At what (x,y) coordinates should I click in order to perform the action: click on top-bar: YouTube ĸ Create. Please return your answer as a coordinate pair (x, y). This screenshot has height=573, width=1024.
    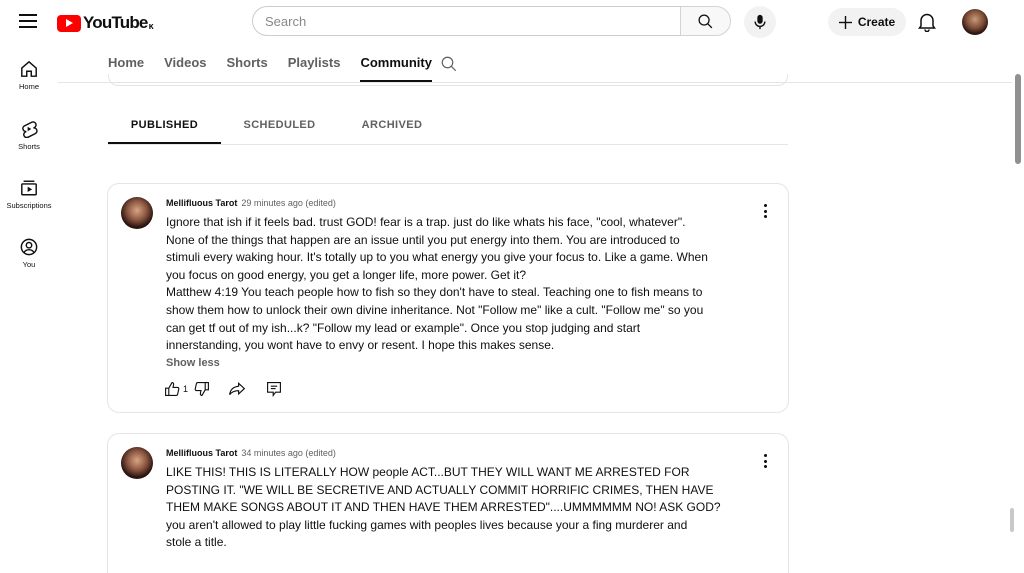
    Looking at the image, I should click on (512, 22).